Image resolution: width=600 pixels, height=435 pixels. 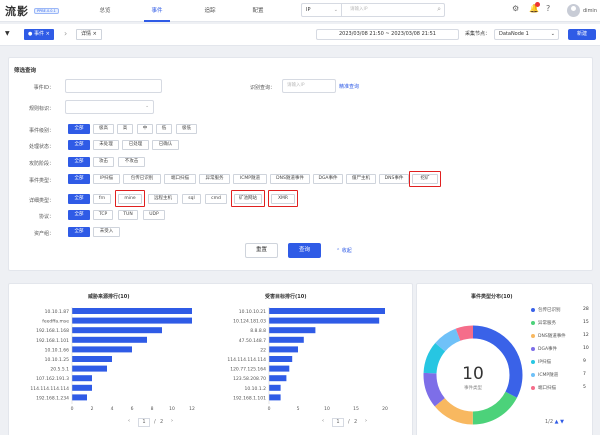 I want to click on threat-category-label: 192.168.1.234, so click(x=52, y=398).